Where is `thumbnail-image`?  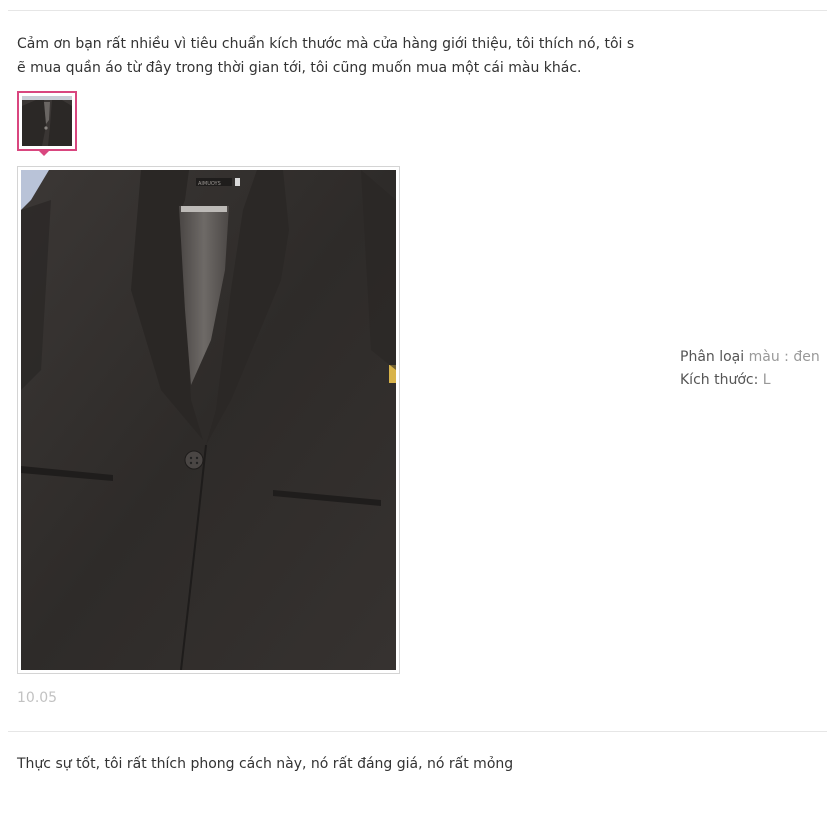 thumbnail-image is located at coordinates (47, 121).